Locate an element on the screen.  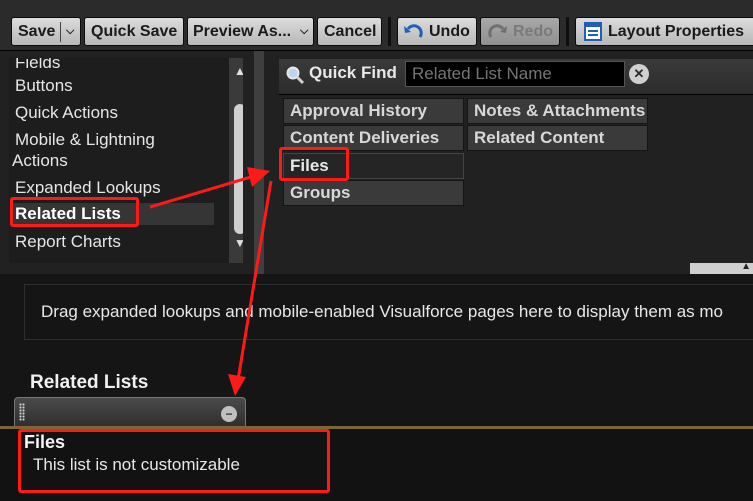
quick-find-bar: Quick Find ✕ is located at coordinates (516, 77).